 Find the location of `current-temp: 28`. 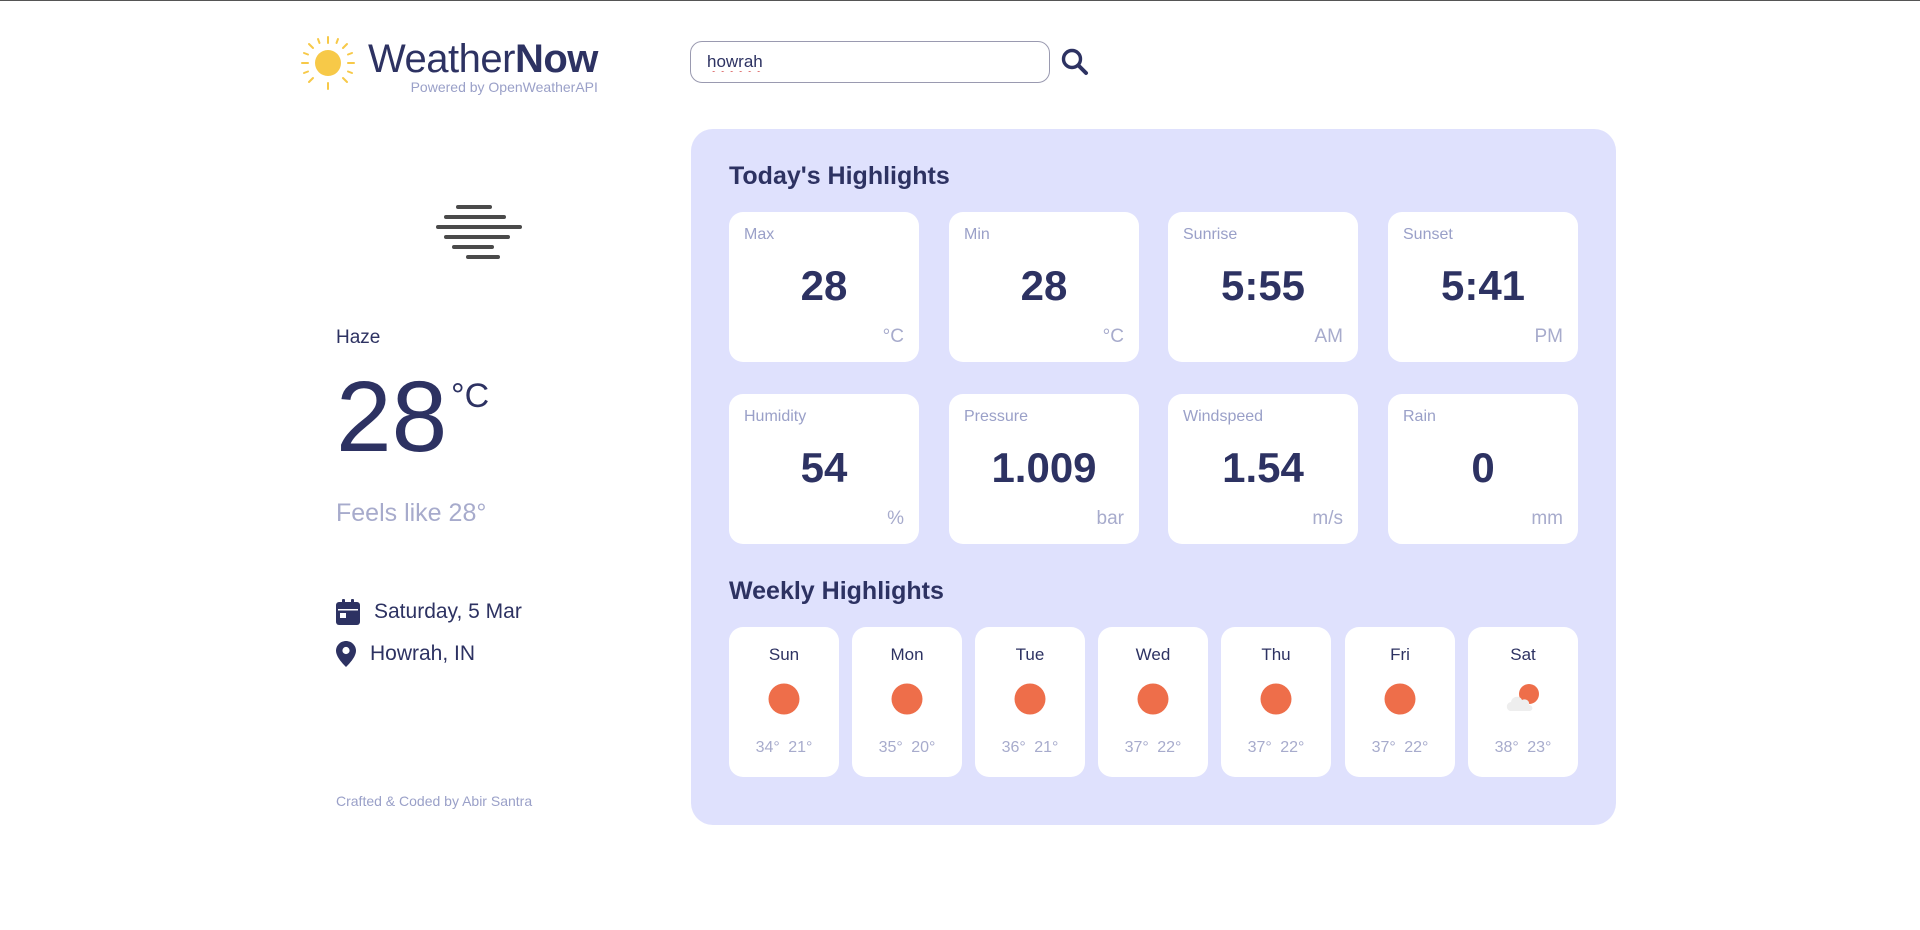

current-temp: 28 is located at coordinates (392, 417).